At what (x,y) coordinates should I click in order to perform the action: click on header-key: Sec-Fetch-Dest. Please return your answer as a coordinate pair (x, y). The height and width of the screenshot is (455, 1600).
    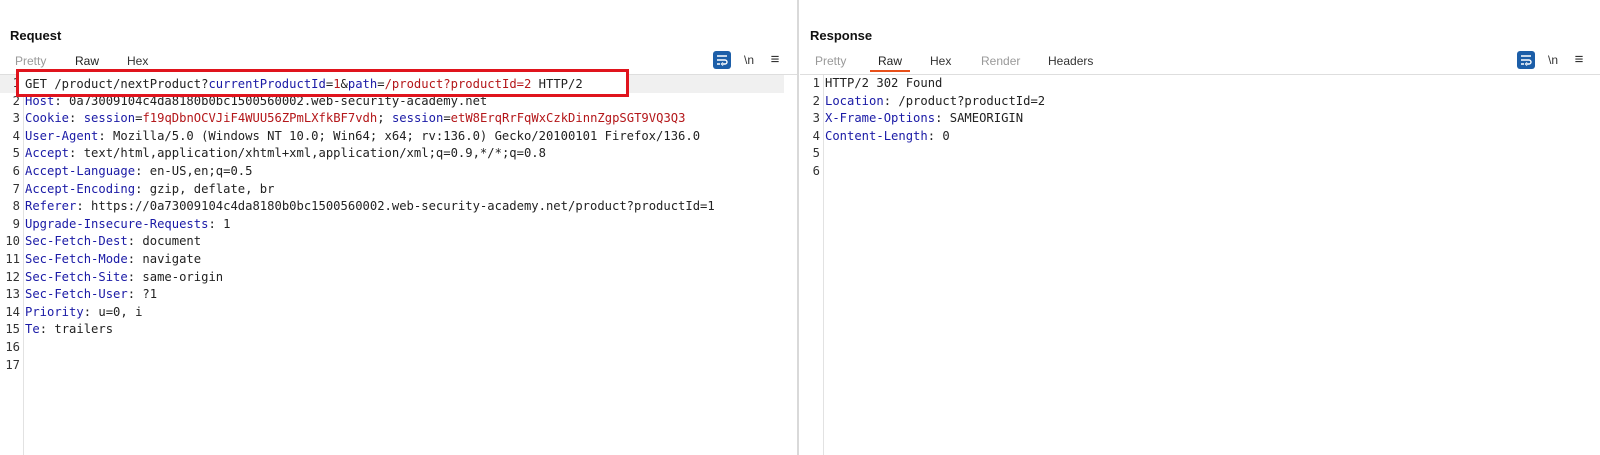
    Looking at the image, I should click on (76, 241).